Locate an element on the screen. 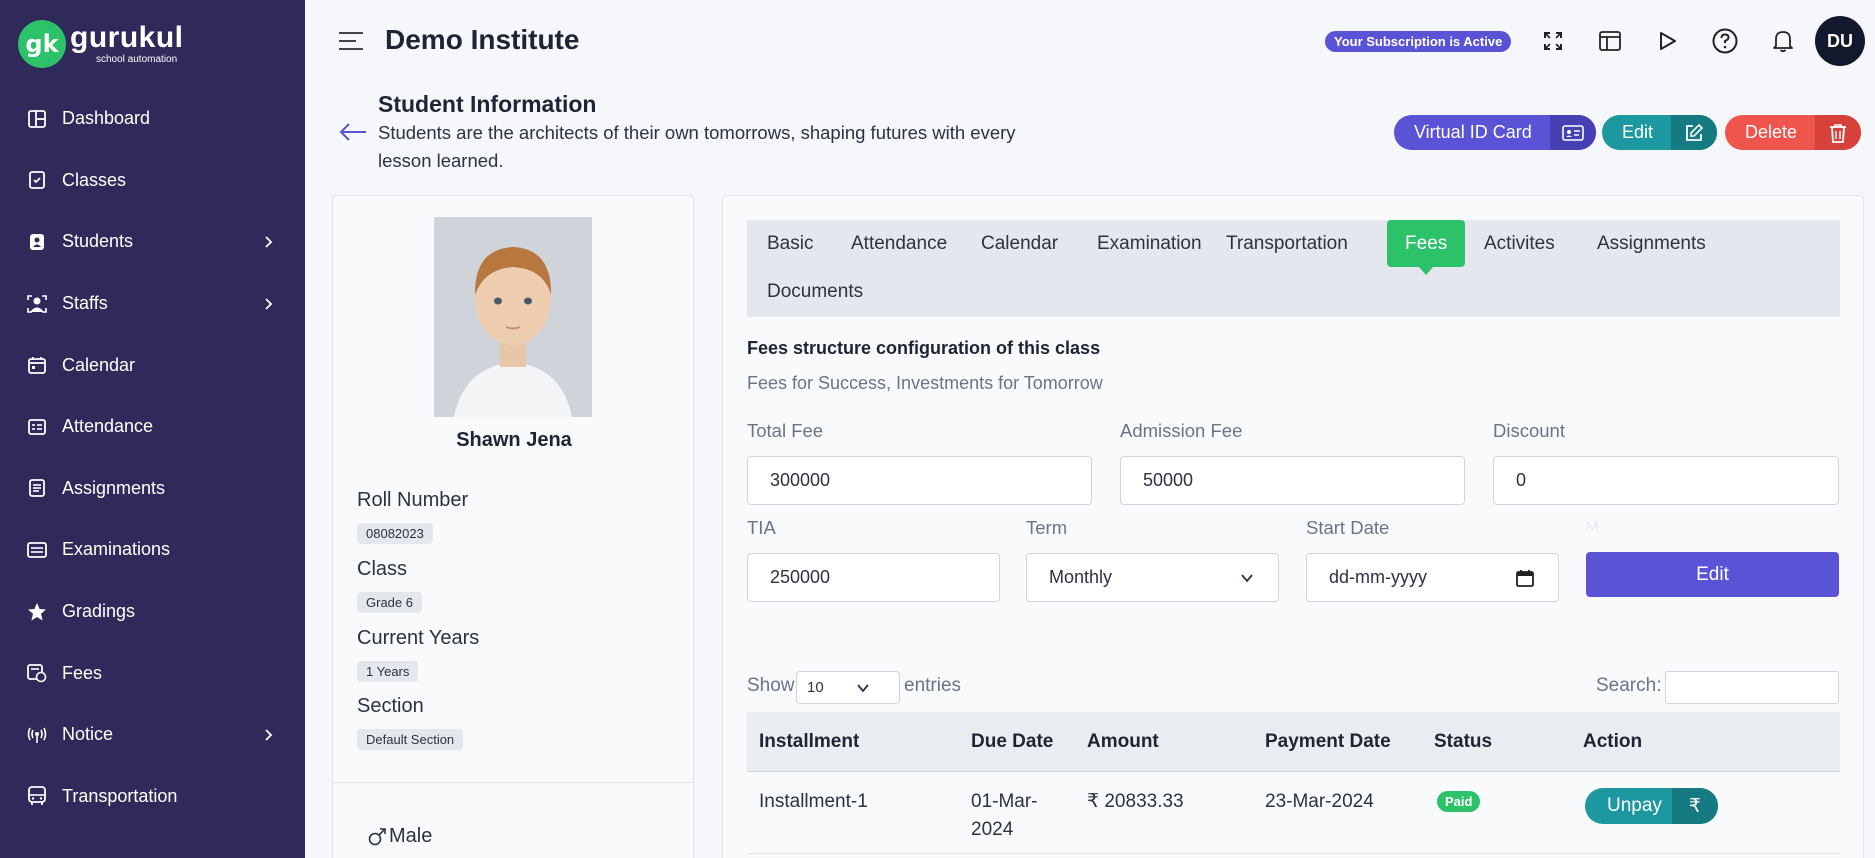 Image resolution: width=1875 pixels, height=858 pixels. sidebar-item-dashboard: Dashboard is located at coordinates (152, 119).